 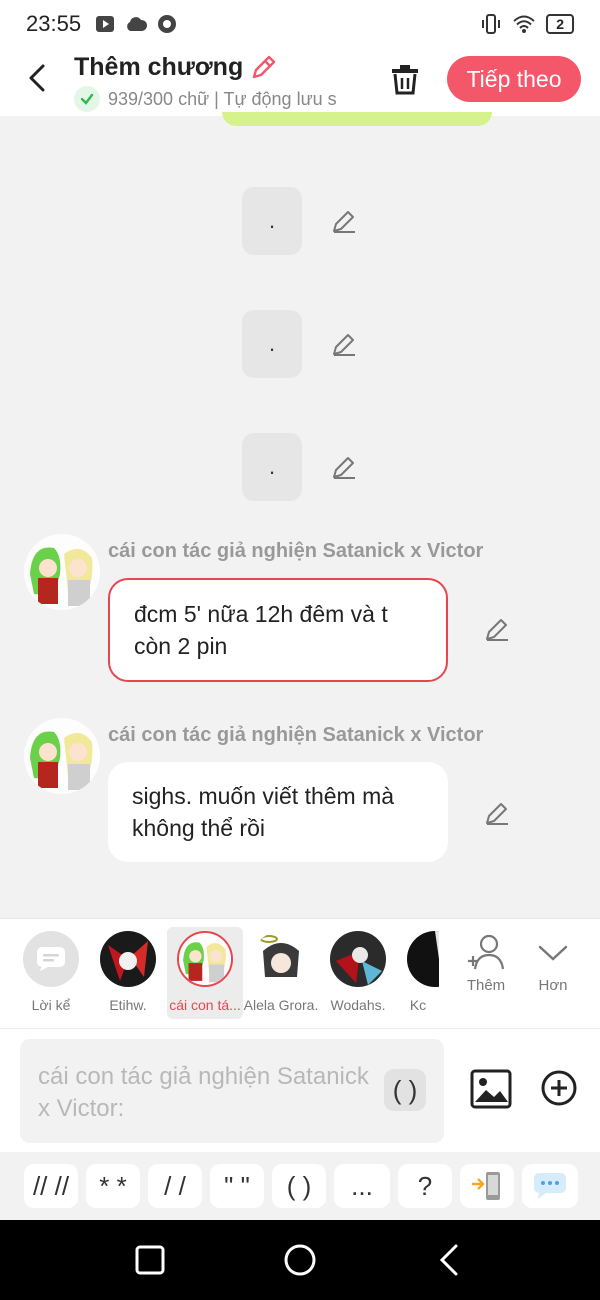 I want to click on shortcut-parentheses: ( ), so click(x=299, y=1186).